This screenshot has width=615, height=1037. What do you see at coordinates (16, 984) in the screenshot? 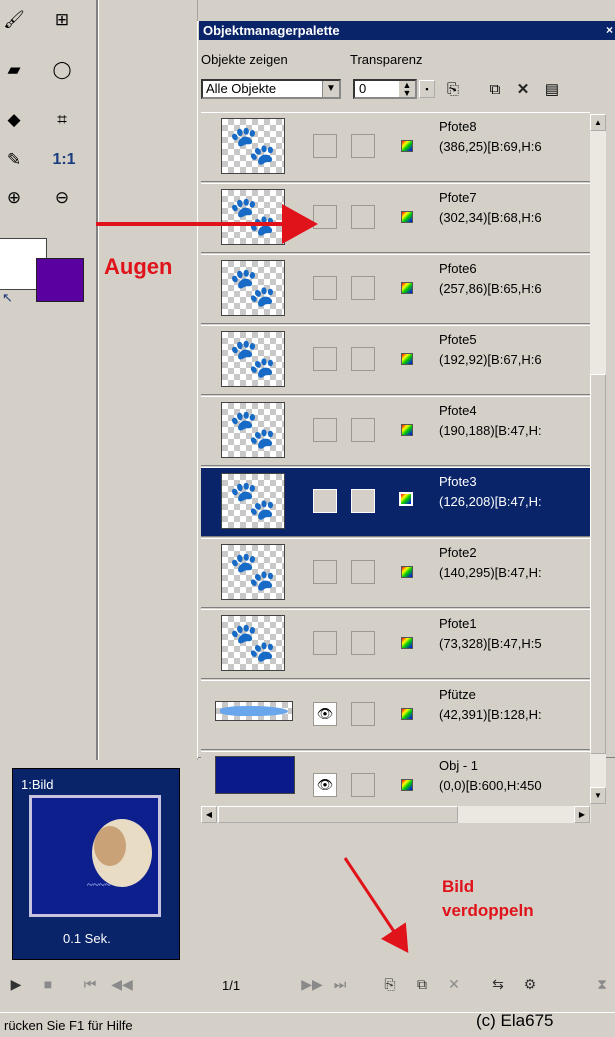
I see `play-icon: ▶` at bounding box center [16, 984].